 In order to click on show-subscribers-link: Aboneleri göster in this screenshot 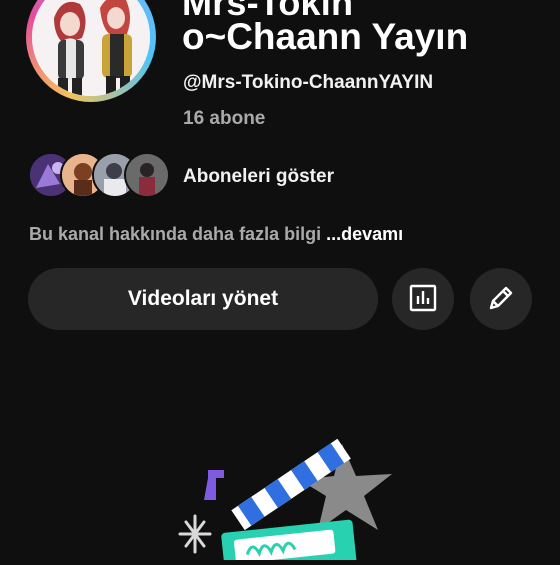, I will do `click(258, 177)`.